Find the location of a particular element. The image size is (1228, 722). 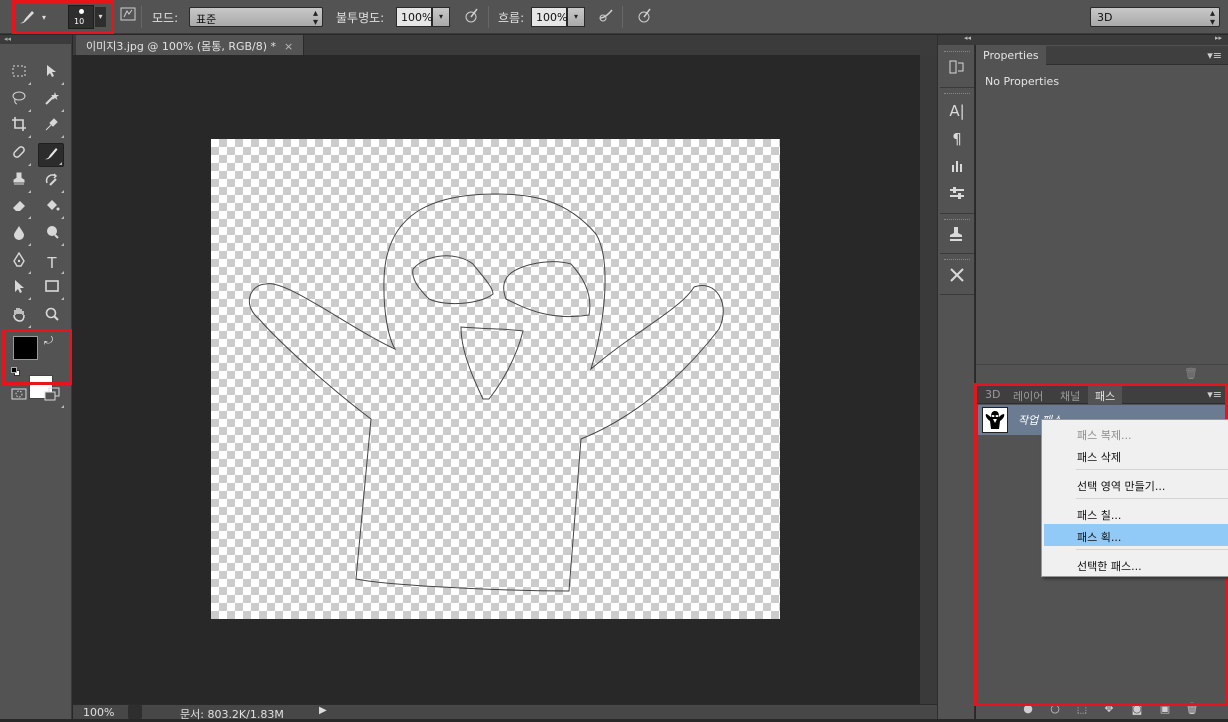

flow-field: 100% is located at coordinates (549, 17).